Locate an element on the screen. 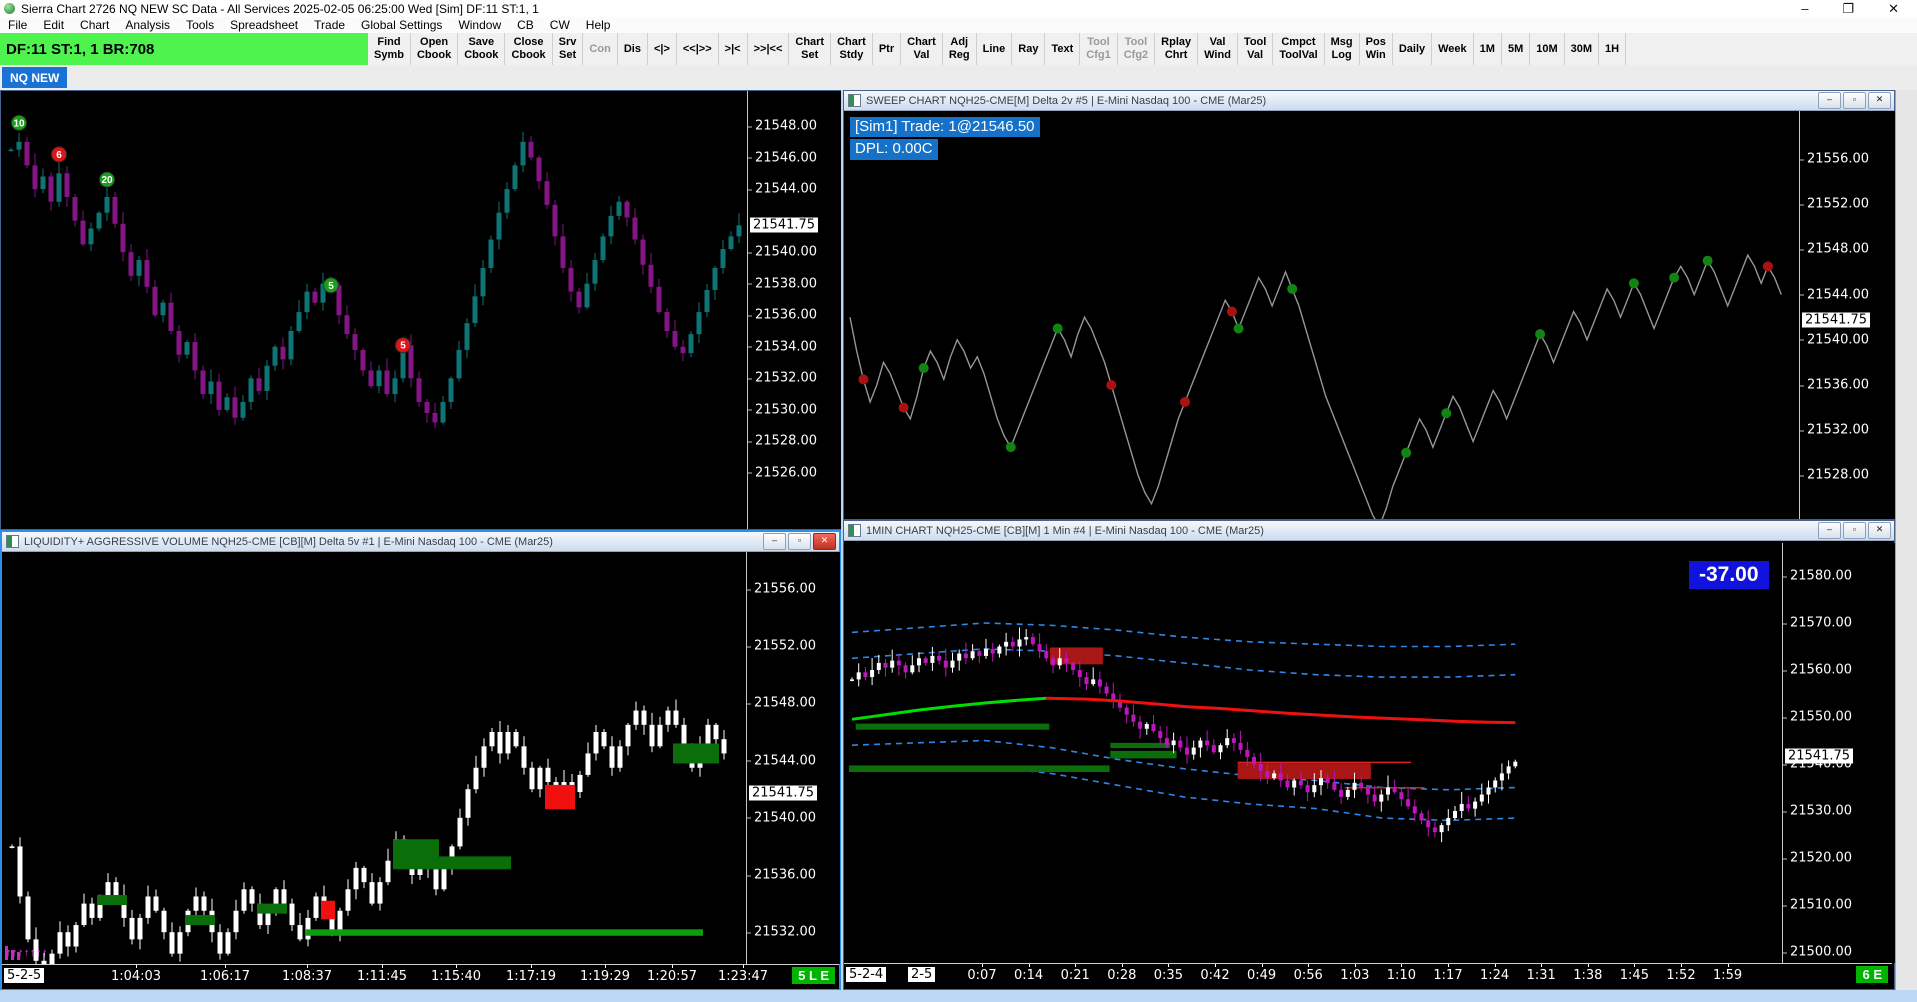  toolbar-button-tf-30m: 30M is located at coordinates (1582, 49).